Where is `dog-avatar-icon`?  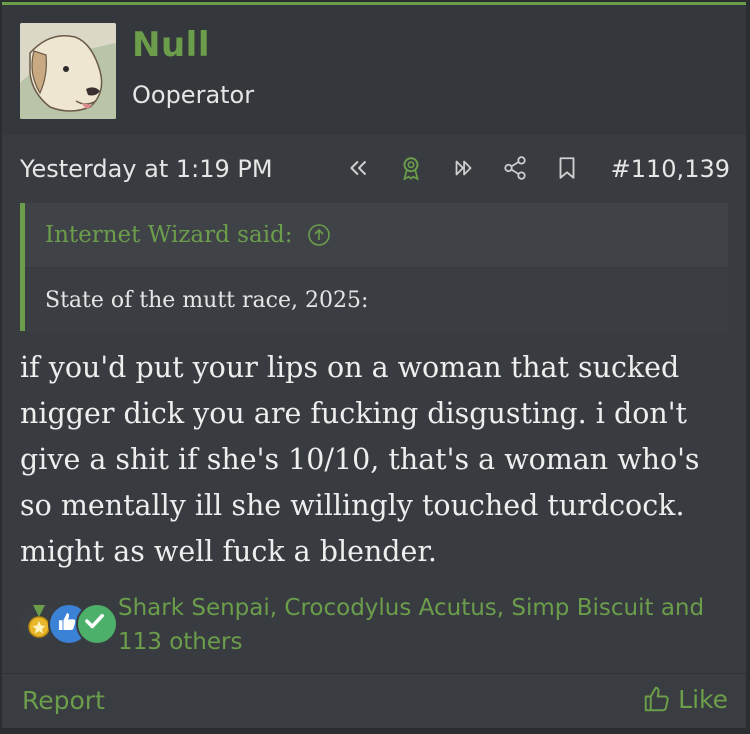 dog-avatar-icon is located at coordinates (68, 71).